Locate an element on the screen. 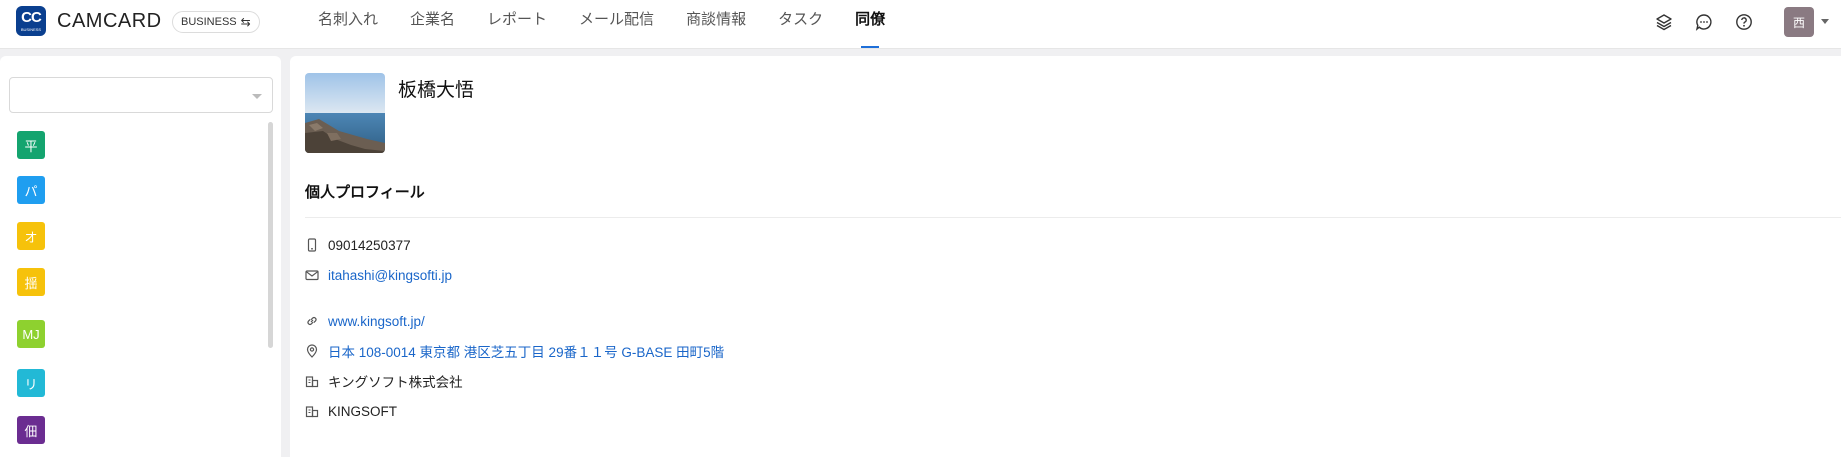 This screenshot has width=1841, height=457. department-select is located at coordinates (141, 95).